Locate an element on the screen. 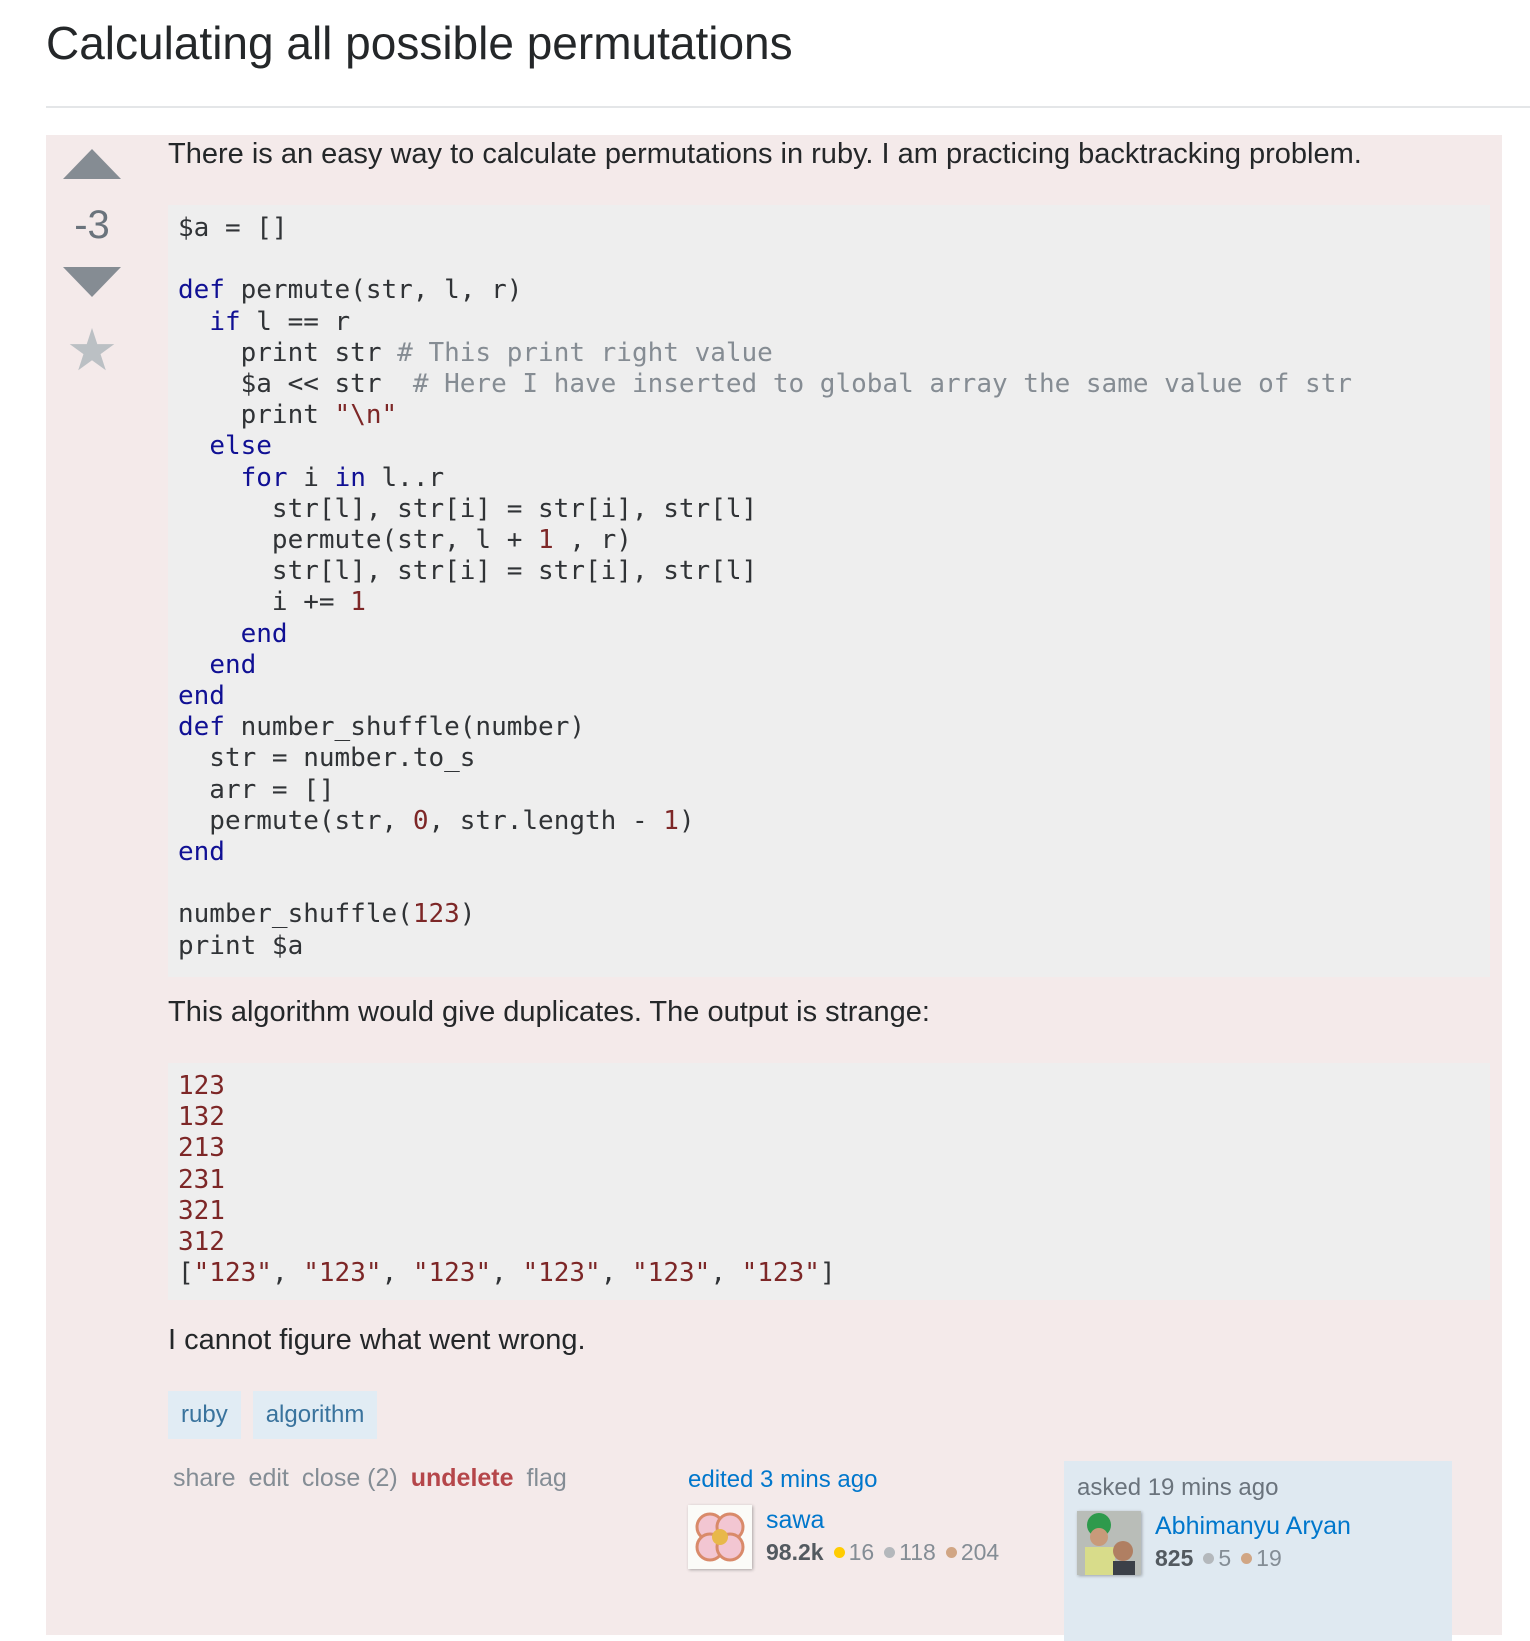 This screenshot has height=1641, width=1530. code-line: def number_shuffle(number) is located at coordinates (381, 727).